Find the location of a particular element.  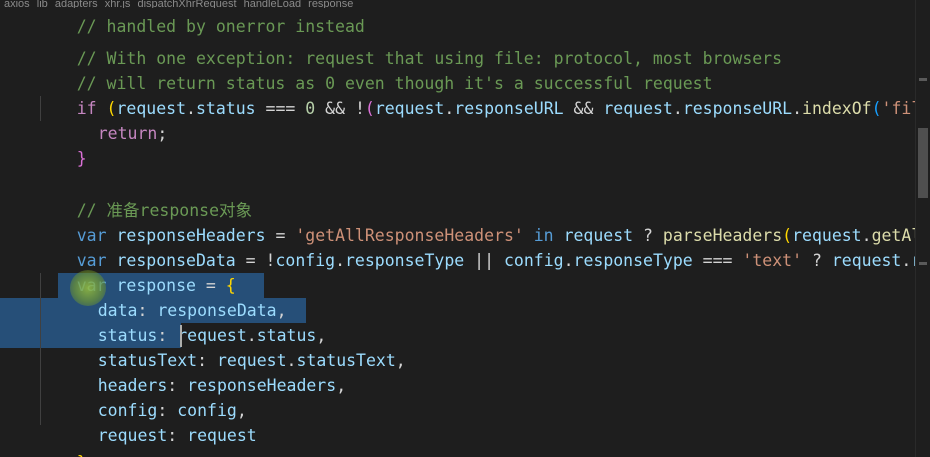

code-line: data: responseData, is located at coordinates (494, 296).